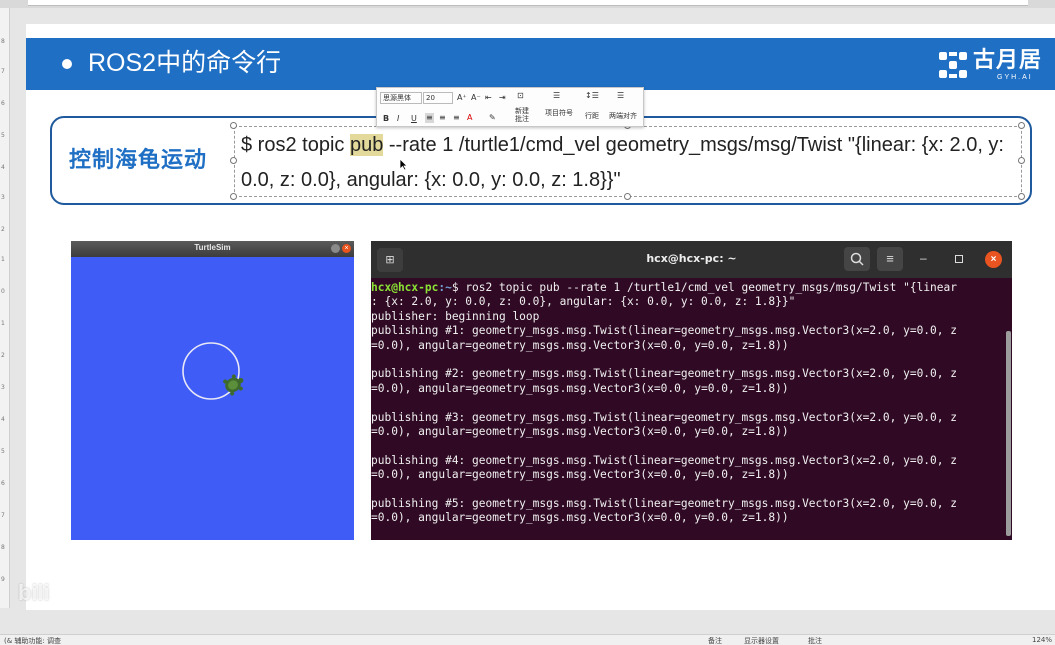 This screenshot has width=1055, height=645. What do you see at coordinates (403, 164) in the screenshot?
I see `mouse-pointer-icon` at bounding box center [403, 164].